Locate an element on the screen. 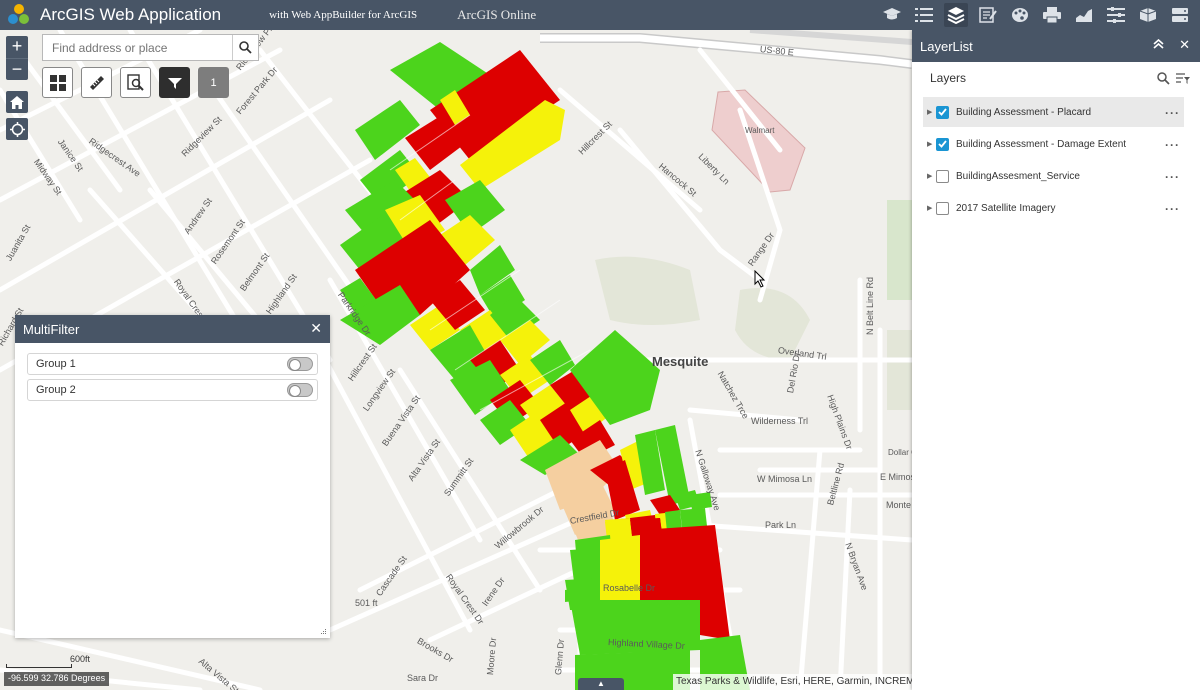 This screenshot has height=690, width=1200. mouse-cursor-icon is located at coordinates (760, 279).